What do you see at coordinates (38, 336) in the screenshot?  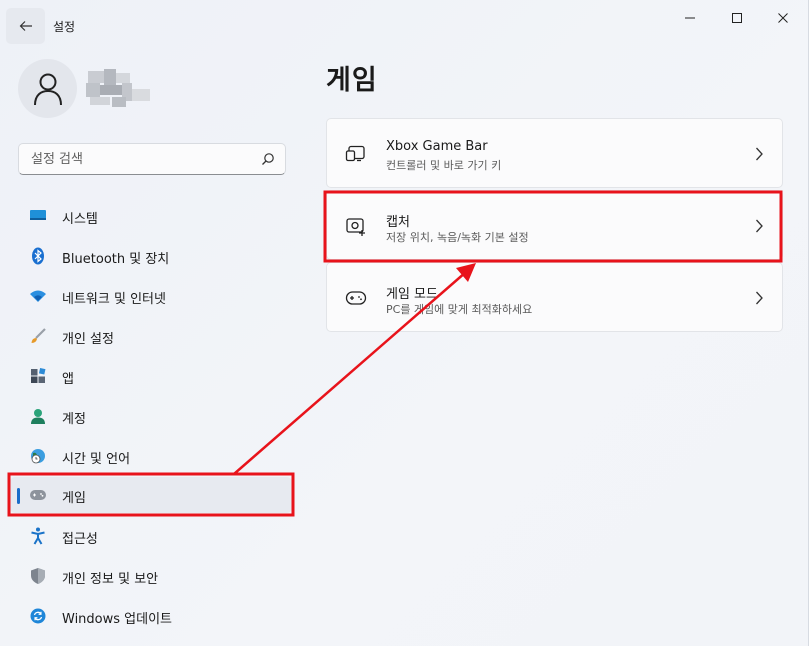 I see `brush-icon` at bounding box center [38, 336].